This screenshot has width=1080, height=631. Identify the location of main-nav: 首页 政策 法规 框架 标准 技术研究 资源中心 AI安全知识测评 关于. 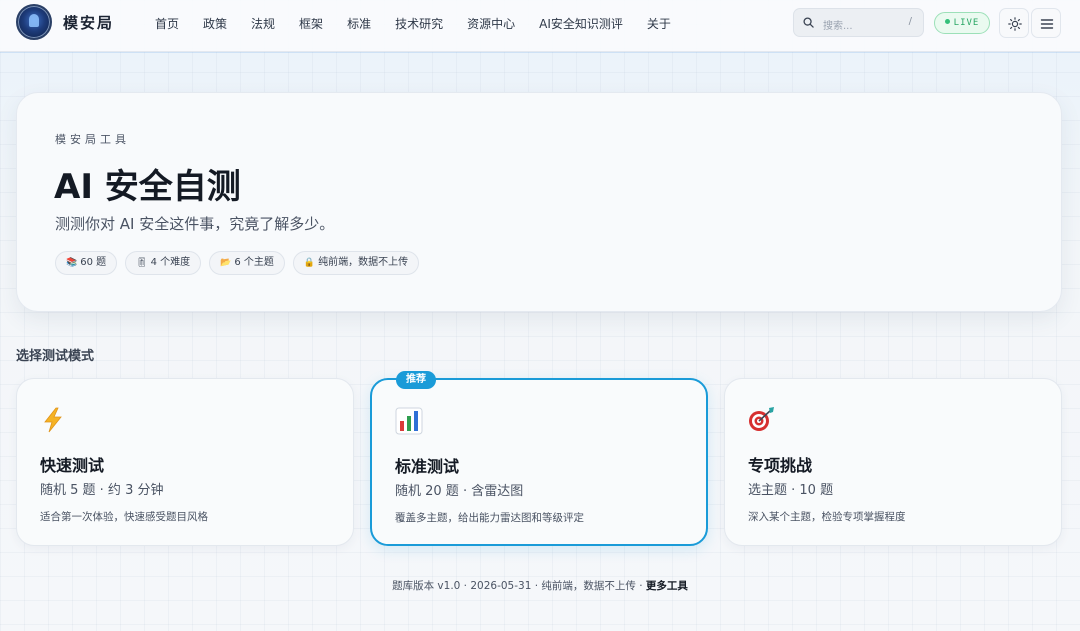
(413, 23).